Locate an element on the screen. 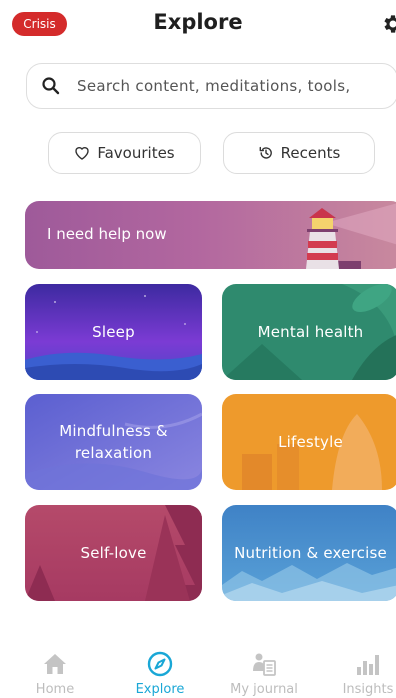 The height and width of the screenshot is (698, 396). category-sleep: Sleep is located at coordinates (113, 332).